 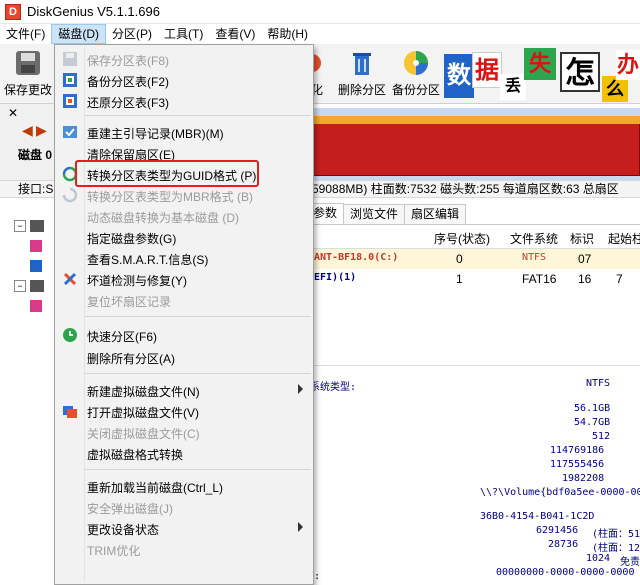 What do you see at coordinates (184, 453) in the screenshot?
I see `menu-item-virtual-disk-convert: 虚拟磁盘格式转换` at bounding box center [184, 453].